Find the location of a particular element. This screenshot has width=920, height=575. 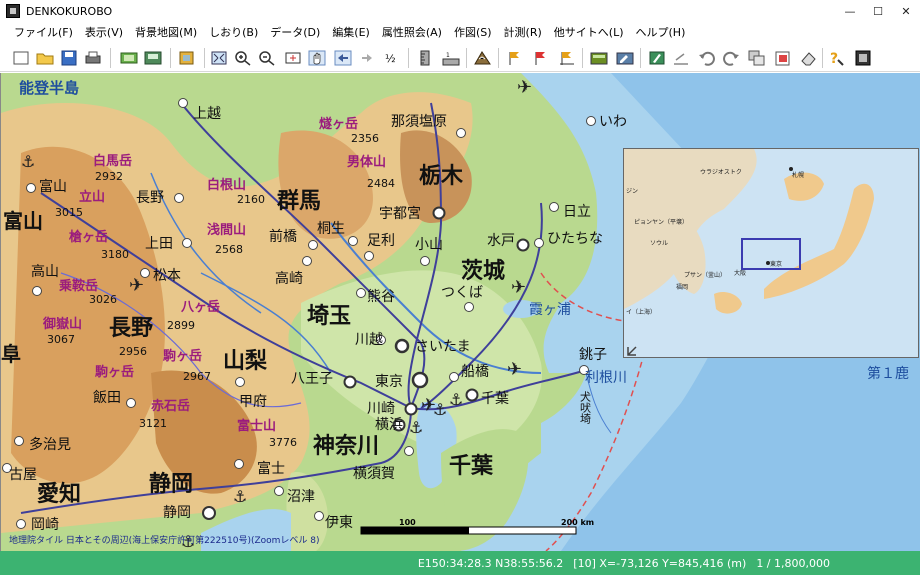

elev-yarigatake: 3180 is located at coordinates (115, 254).